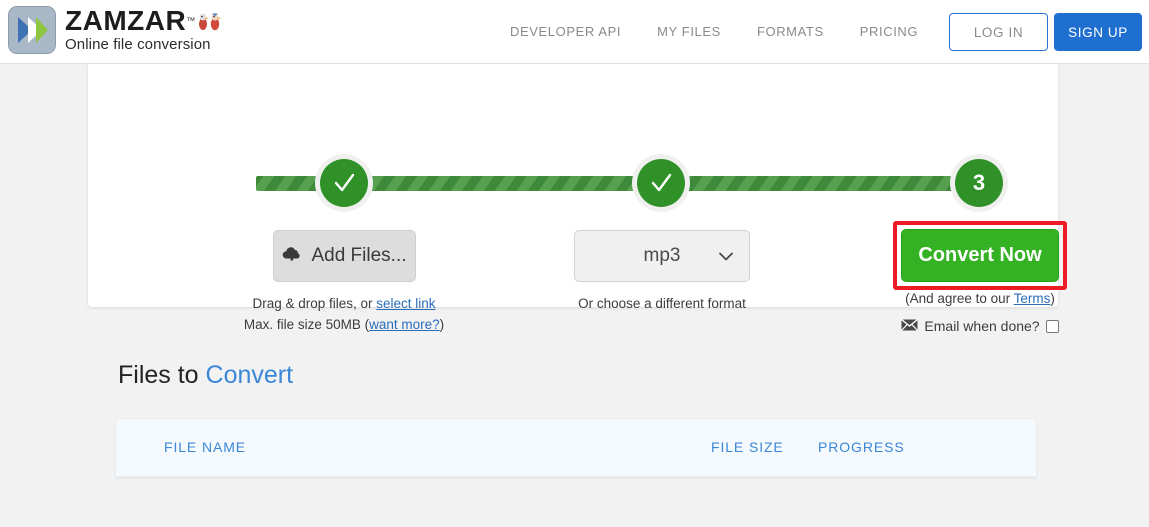 The image size is (1149, 527). Describe the element at coordinates (306, 324) in the screenshot. I see `max-size-text: Max. file size 50MB (` at that location.